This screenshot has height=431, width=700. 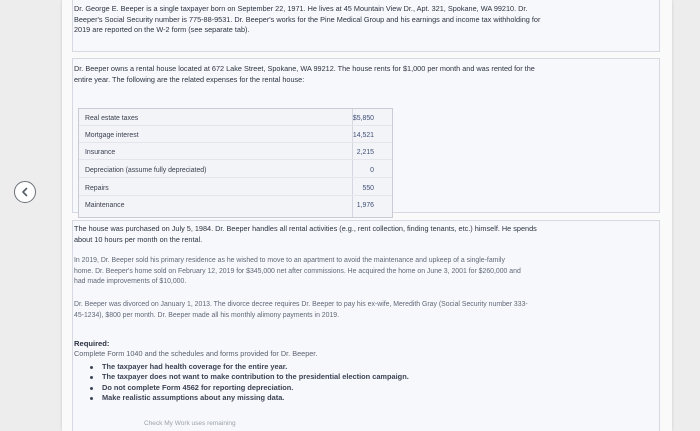 I want to click on expense-value: 14,521, so click(x=363, y=135).